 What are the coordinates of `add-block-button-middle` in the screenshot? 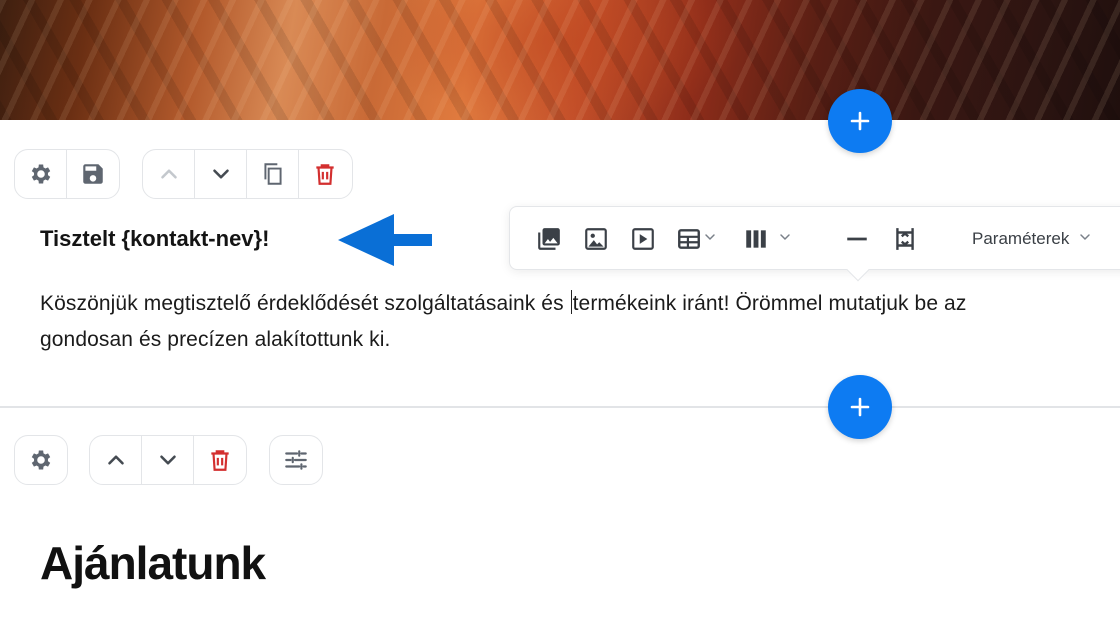 It's located at (860, 407).